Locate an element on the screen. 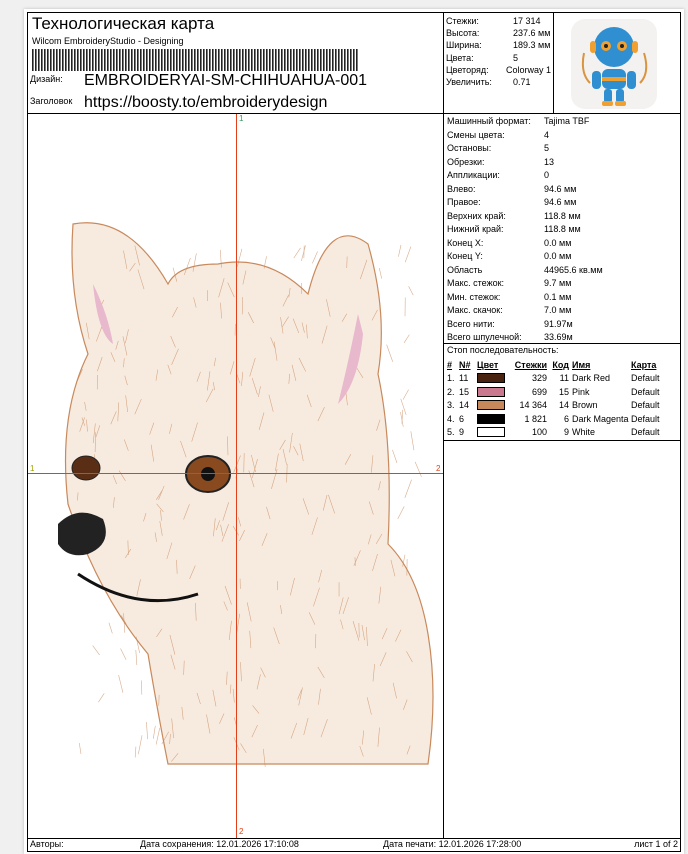 This screenshot has width=688, height=854. save-date: Дата сохранения: 12.01.2026 17:10:08 is located at coordinates (219, 844).